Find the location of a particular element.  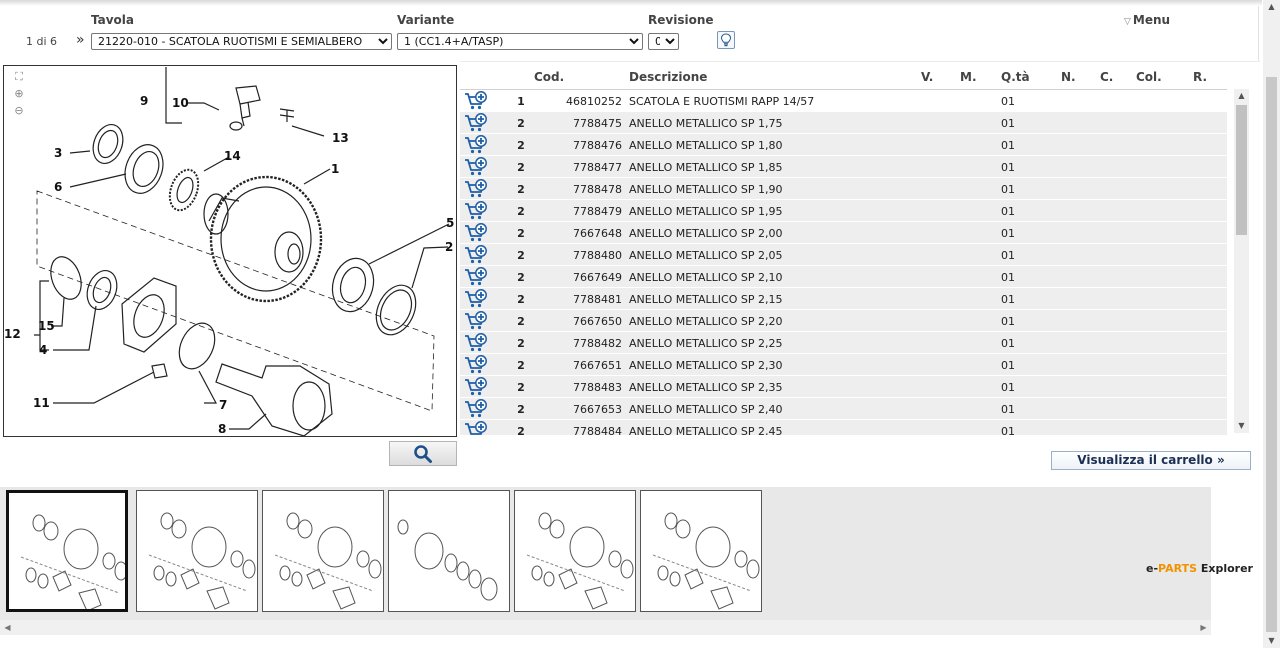

callout-11: 11 is located at coordinates (41, 403).